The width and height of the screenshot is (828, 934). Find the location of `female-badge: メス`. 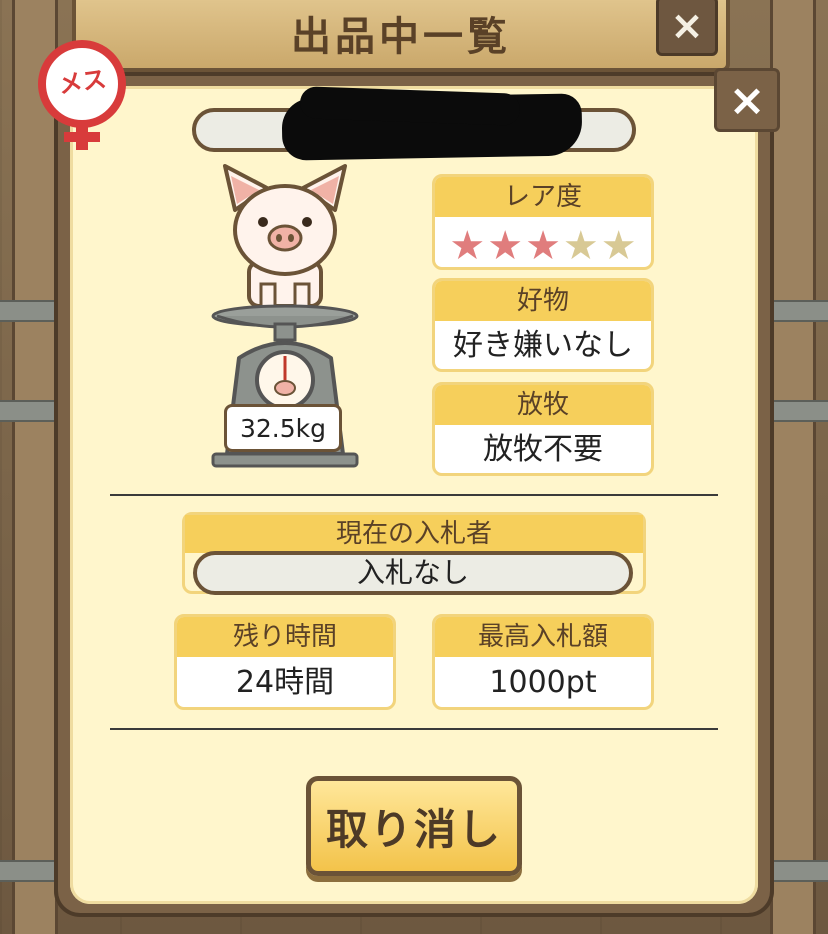

female-badge: メス is located at coordinates (82, 97).